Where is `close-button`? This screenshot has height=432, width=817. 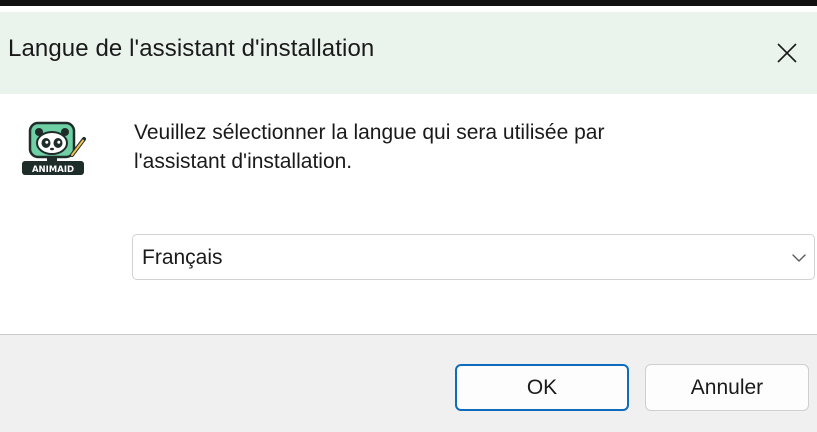 close-button is located at coordinates (787, 53).